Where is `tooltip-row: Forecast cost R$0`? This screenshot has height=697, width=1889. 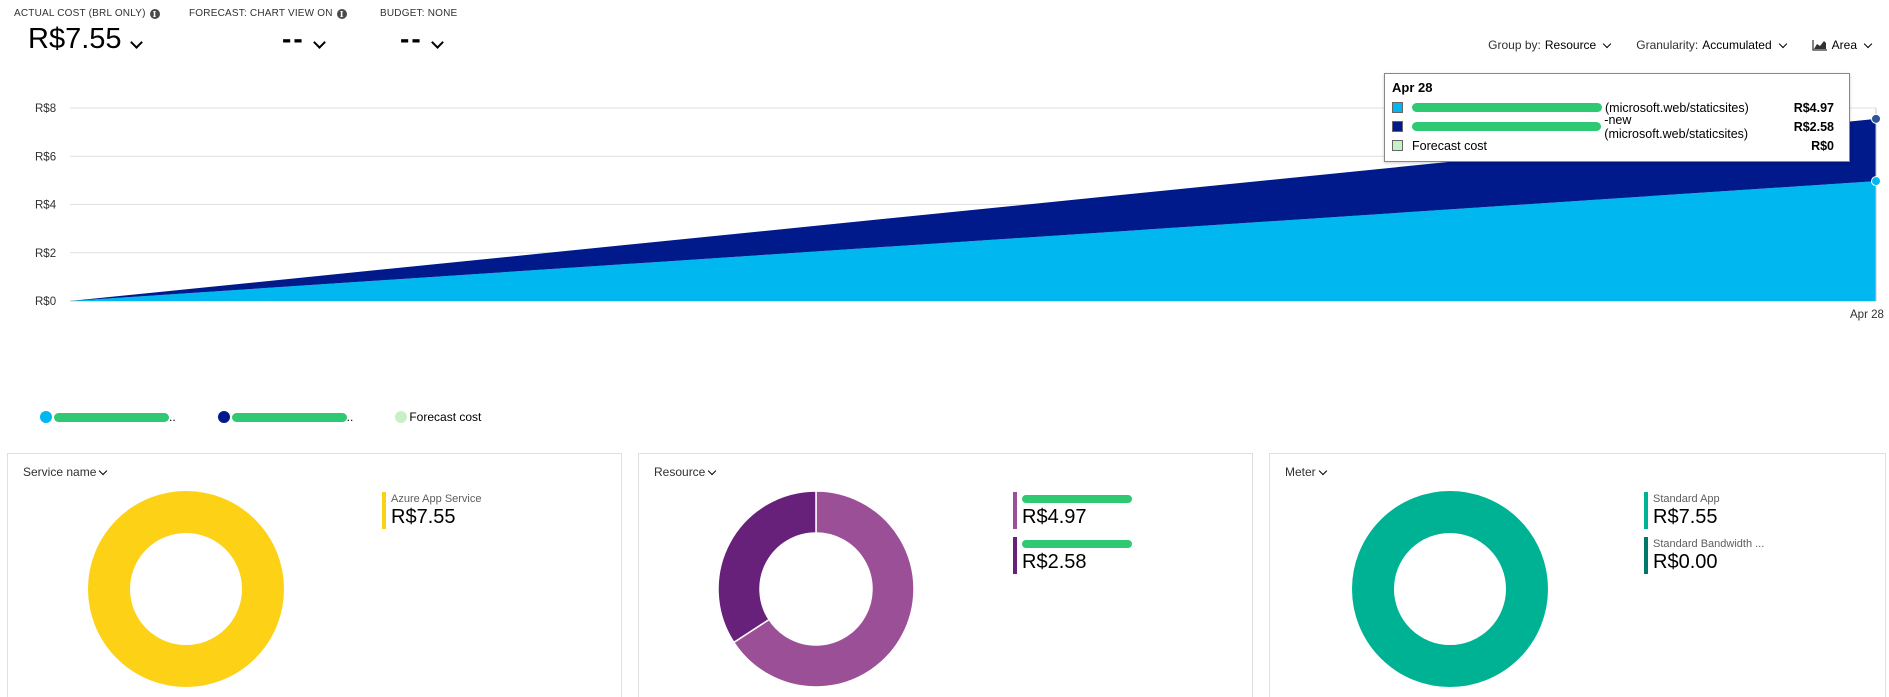 tooltip-row: Forecast cost R$0 is located at coordinates (1617, 145).